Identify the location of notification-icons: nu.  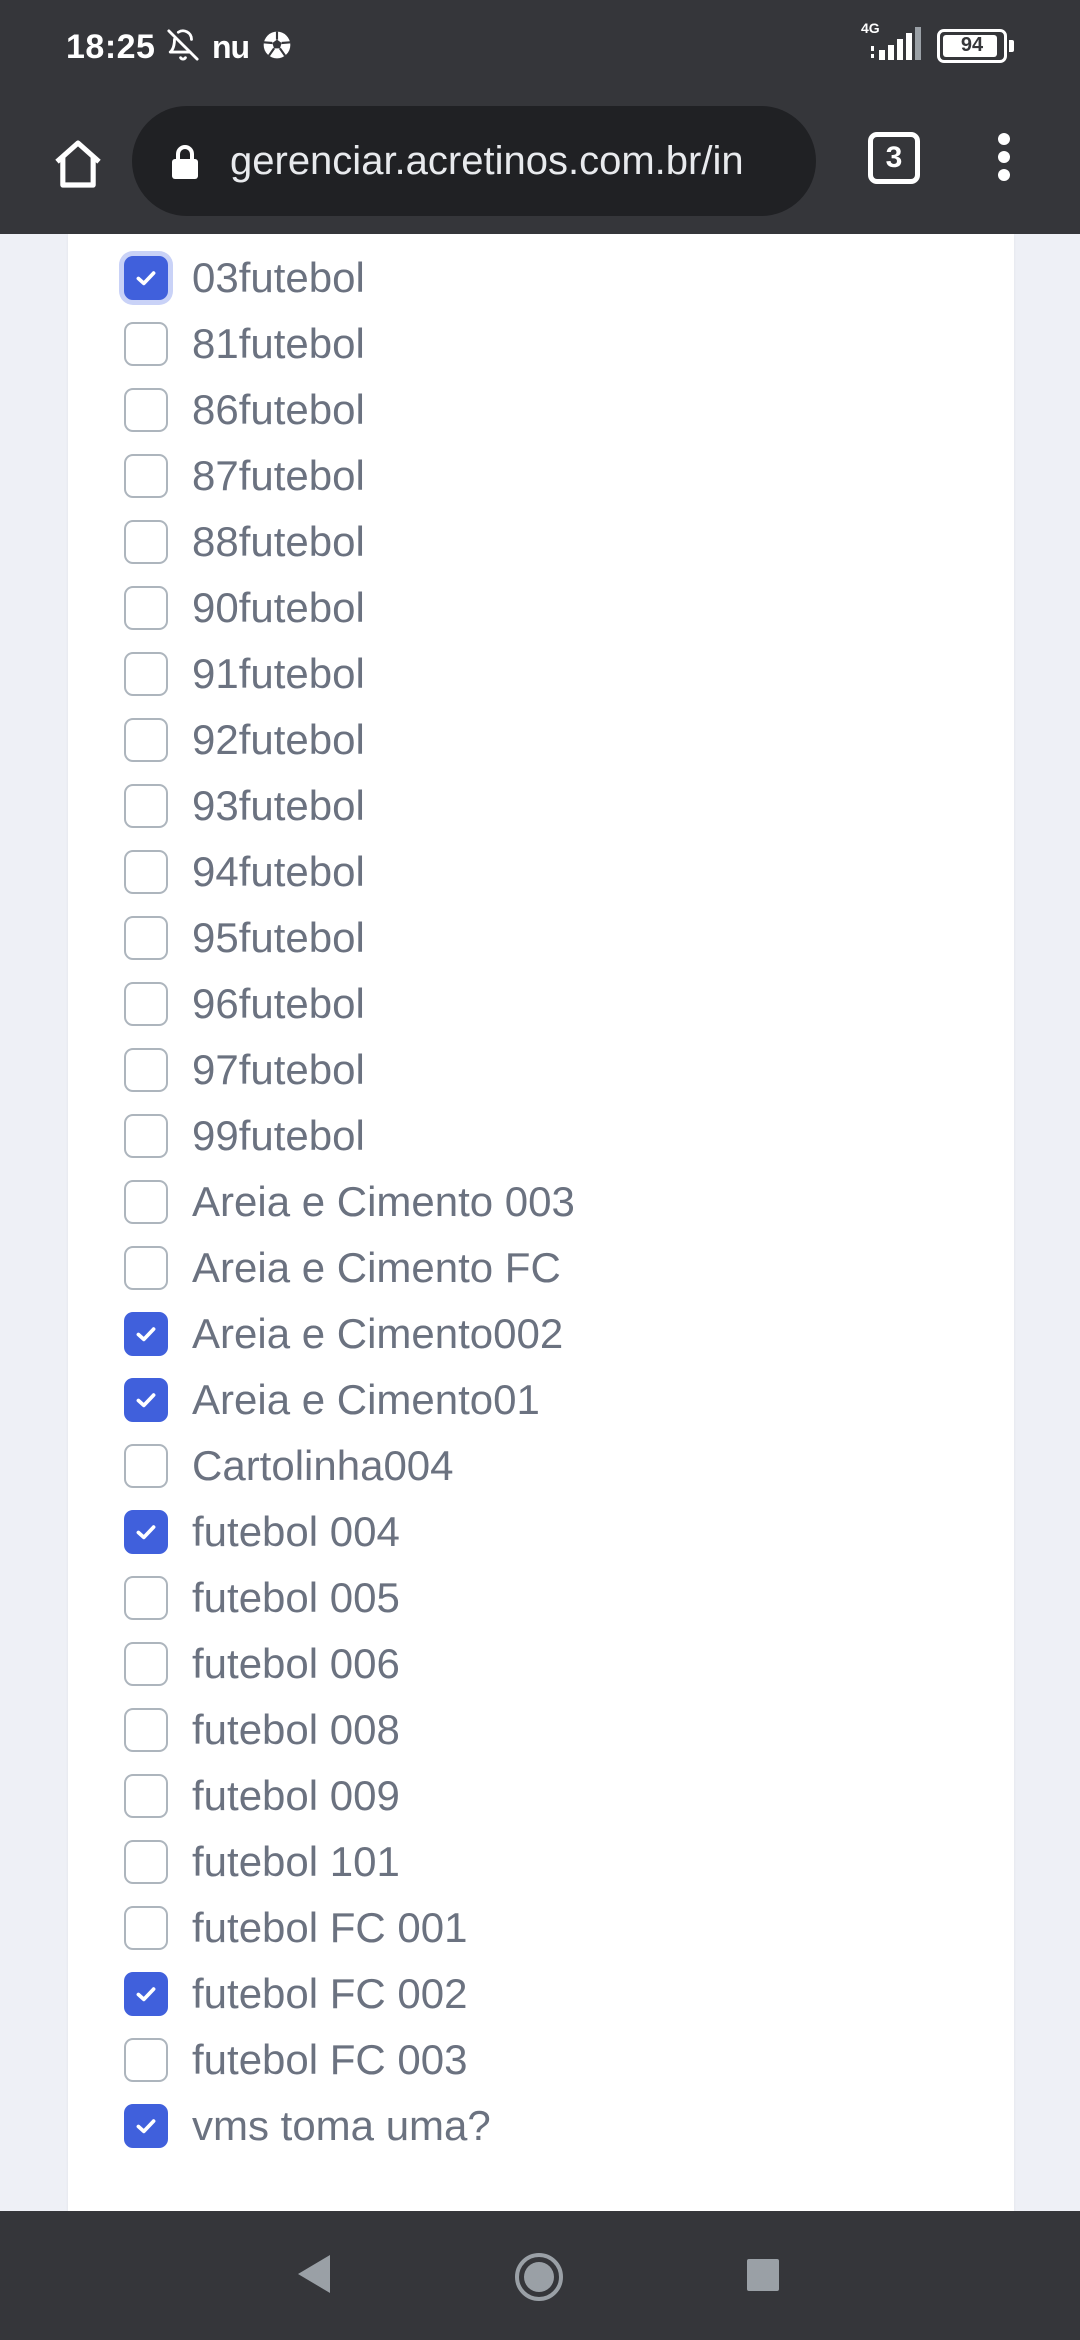
(229, 47).